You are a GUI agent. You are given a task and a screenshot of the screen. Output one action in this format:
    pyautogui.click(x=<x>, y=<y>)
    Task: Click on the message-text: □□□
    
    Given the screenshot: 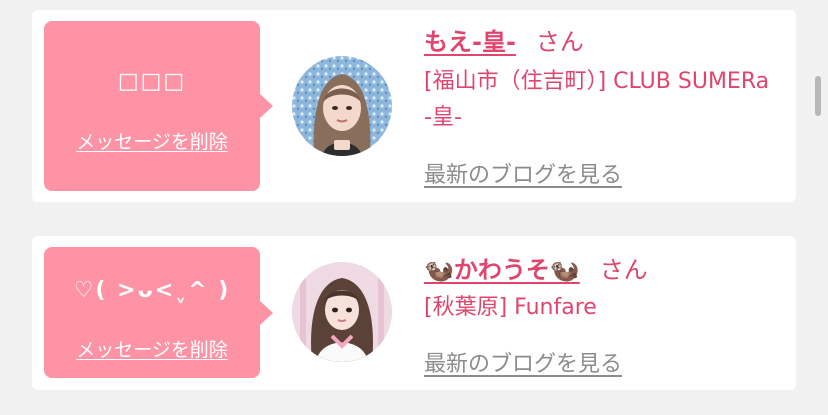 What is the action you would take?
    pyautogui.click(x=152, y=81)
    